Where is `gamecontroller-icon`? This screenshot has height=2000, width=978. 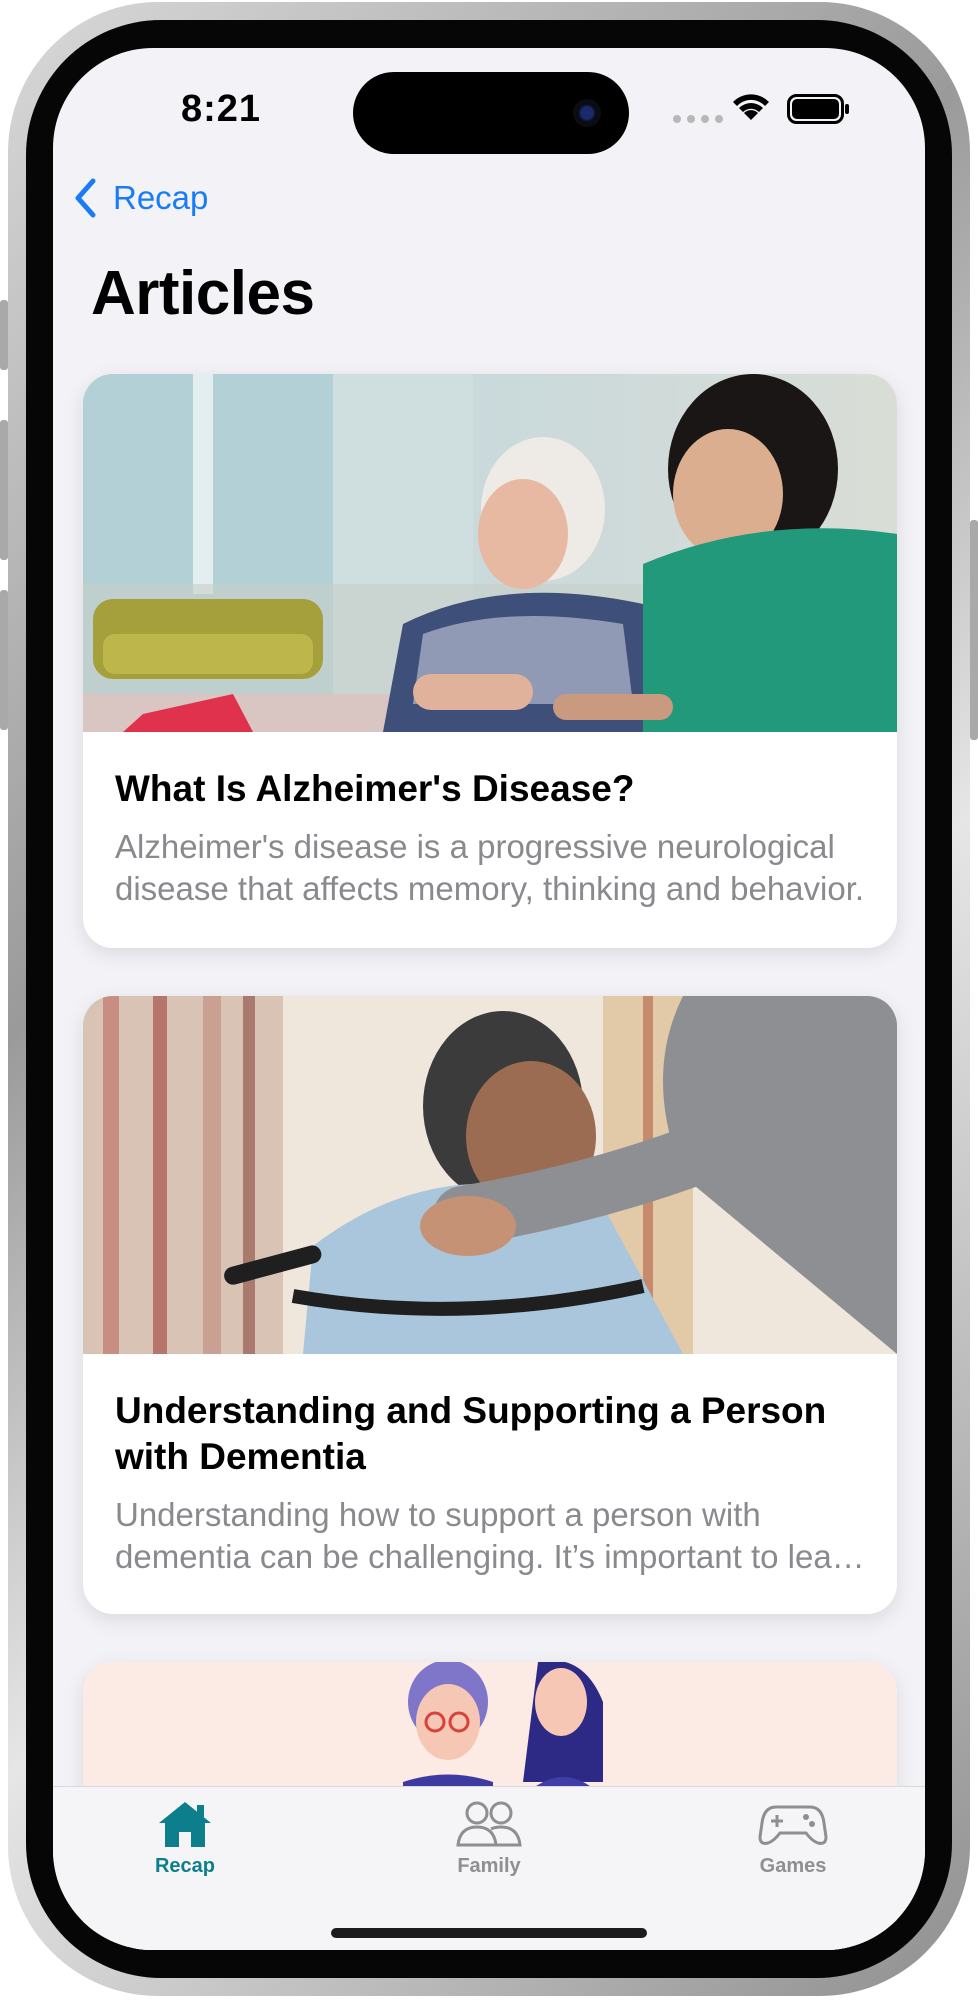
gamecontroller-icon is located at coordinates (793, 1825).